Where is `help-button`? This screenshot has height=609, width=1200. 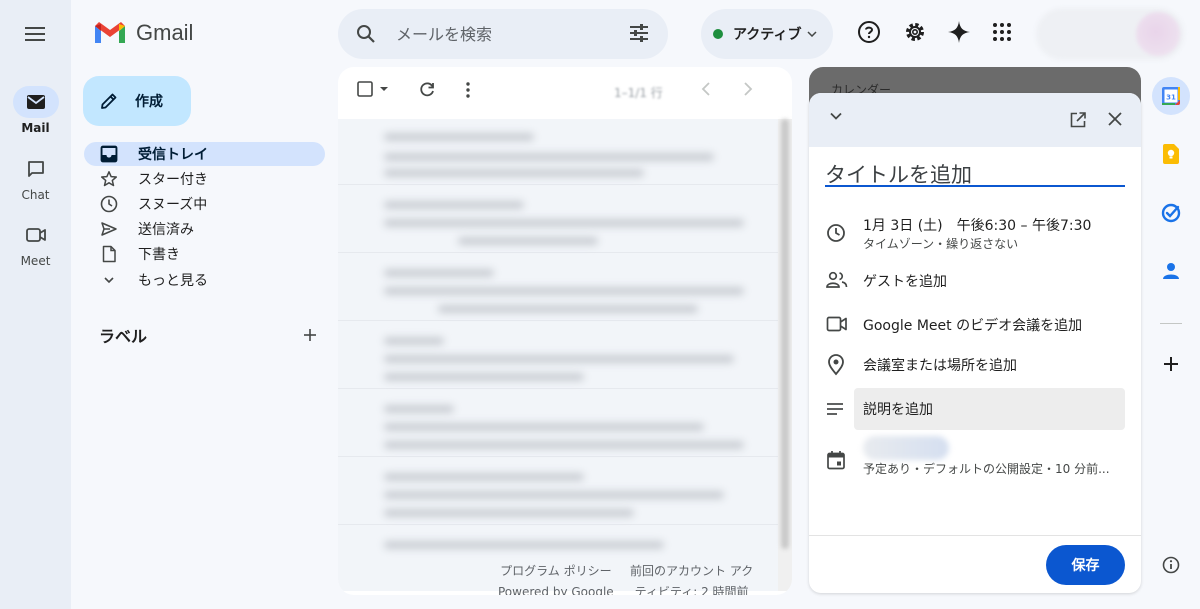
help-button is located at coordinates (869, 32).